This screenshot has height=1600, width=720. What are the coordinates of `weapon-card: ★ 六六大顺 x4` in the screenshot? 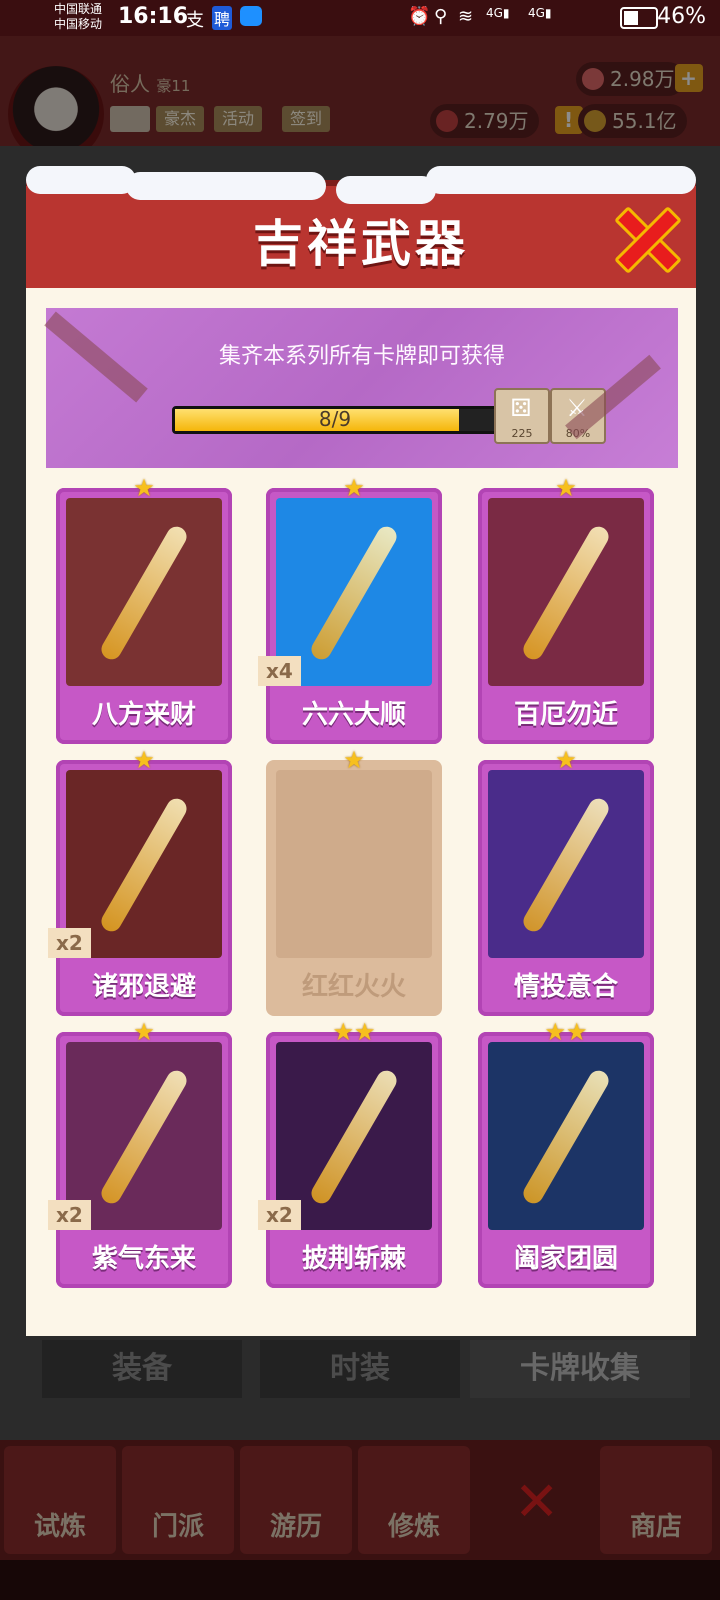 It's located at (350, 610).